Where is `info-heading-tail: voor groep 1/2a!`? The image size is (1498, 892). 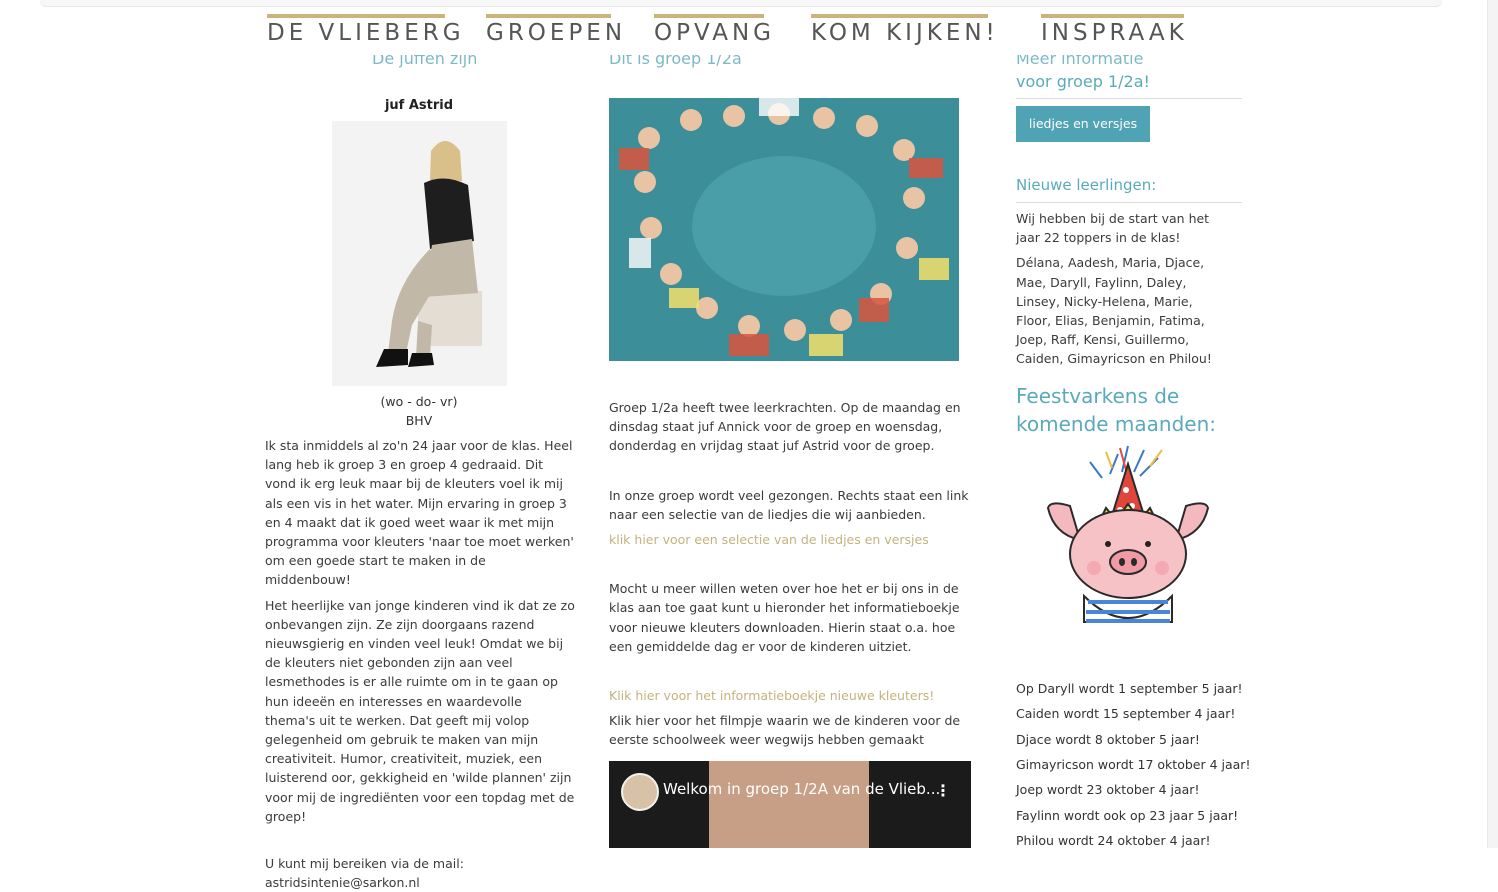 info-heading-tail: voor groep 1/2a! is located at coordinates (1083, 81).